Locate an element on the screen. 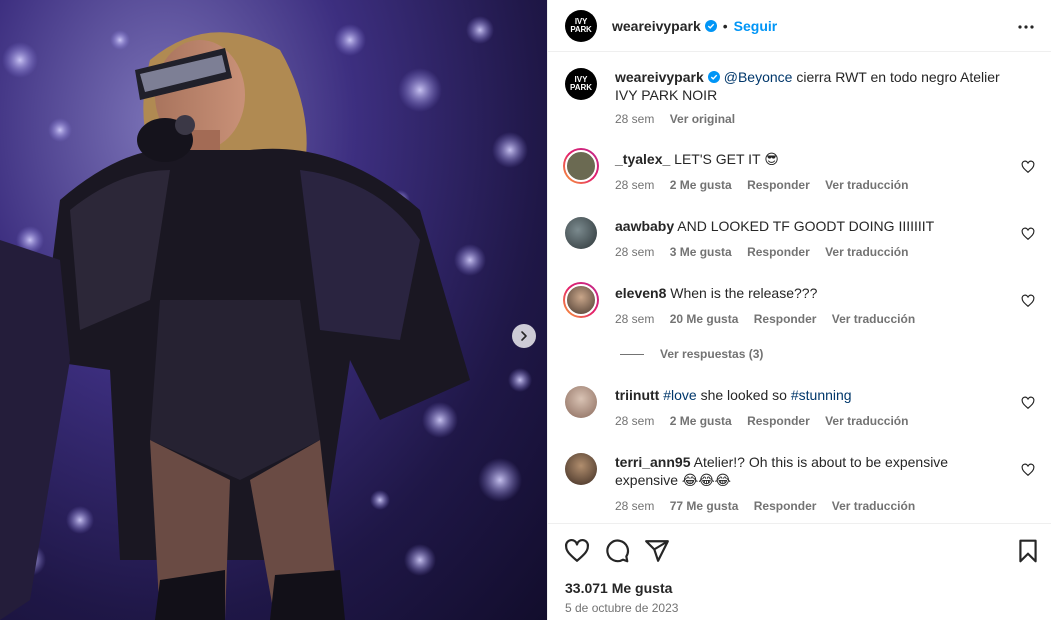 This screenshot has height=620, width=1051. chevron-right-icon is located at coordinates (524, 336).